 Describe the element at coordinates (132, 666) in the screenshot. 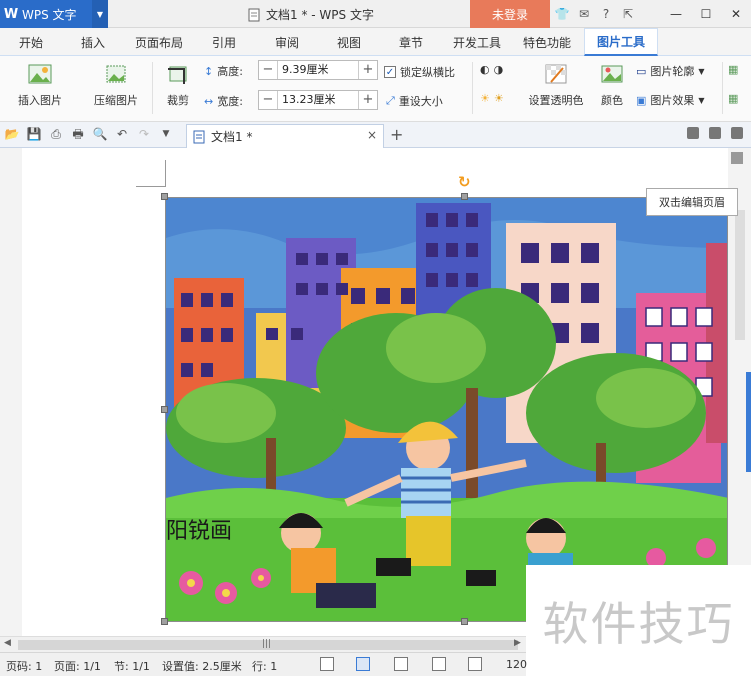

I see `status-section: 节: 1/1` at that location.